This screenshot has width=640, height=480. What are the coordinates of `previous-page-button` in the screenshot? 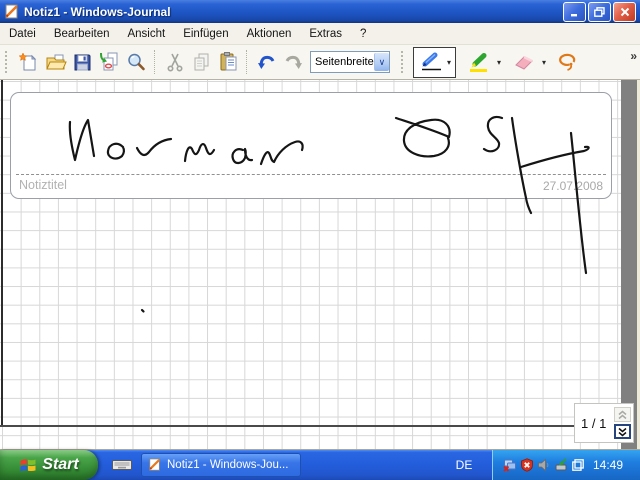 It's located at (622, 414).